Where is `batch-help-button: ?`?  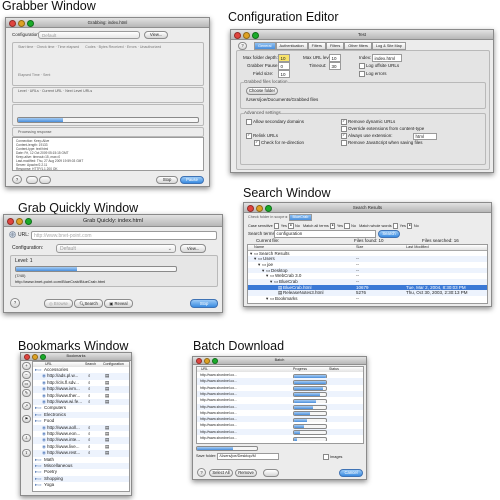 batch-help-button: ? is located at coordinates (201, 472).